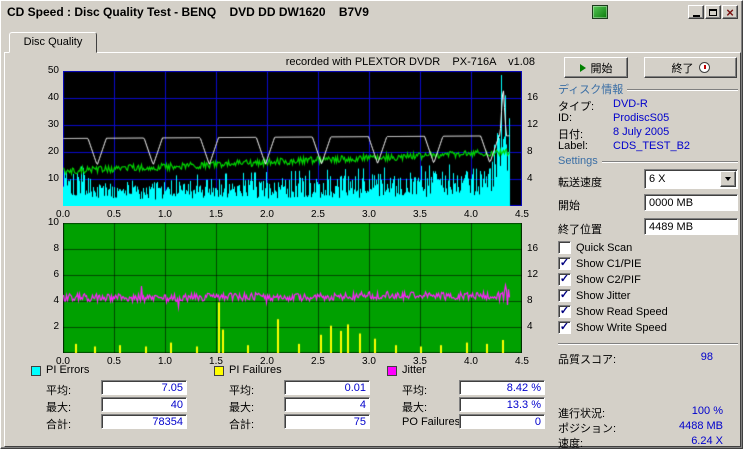 The height and width of the screenshot is (449, 743). Describe the element at coordinates (587, 429) in the screenshot. I see `position-label: ポジション:` at that location.